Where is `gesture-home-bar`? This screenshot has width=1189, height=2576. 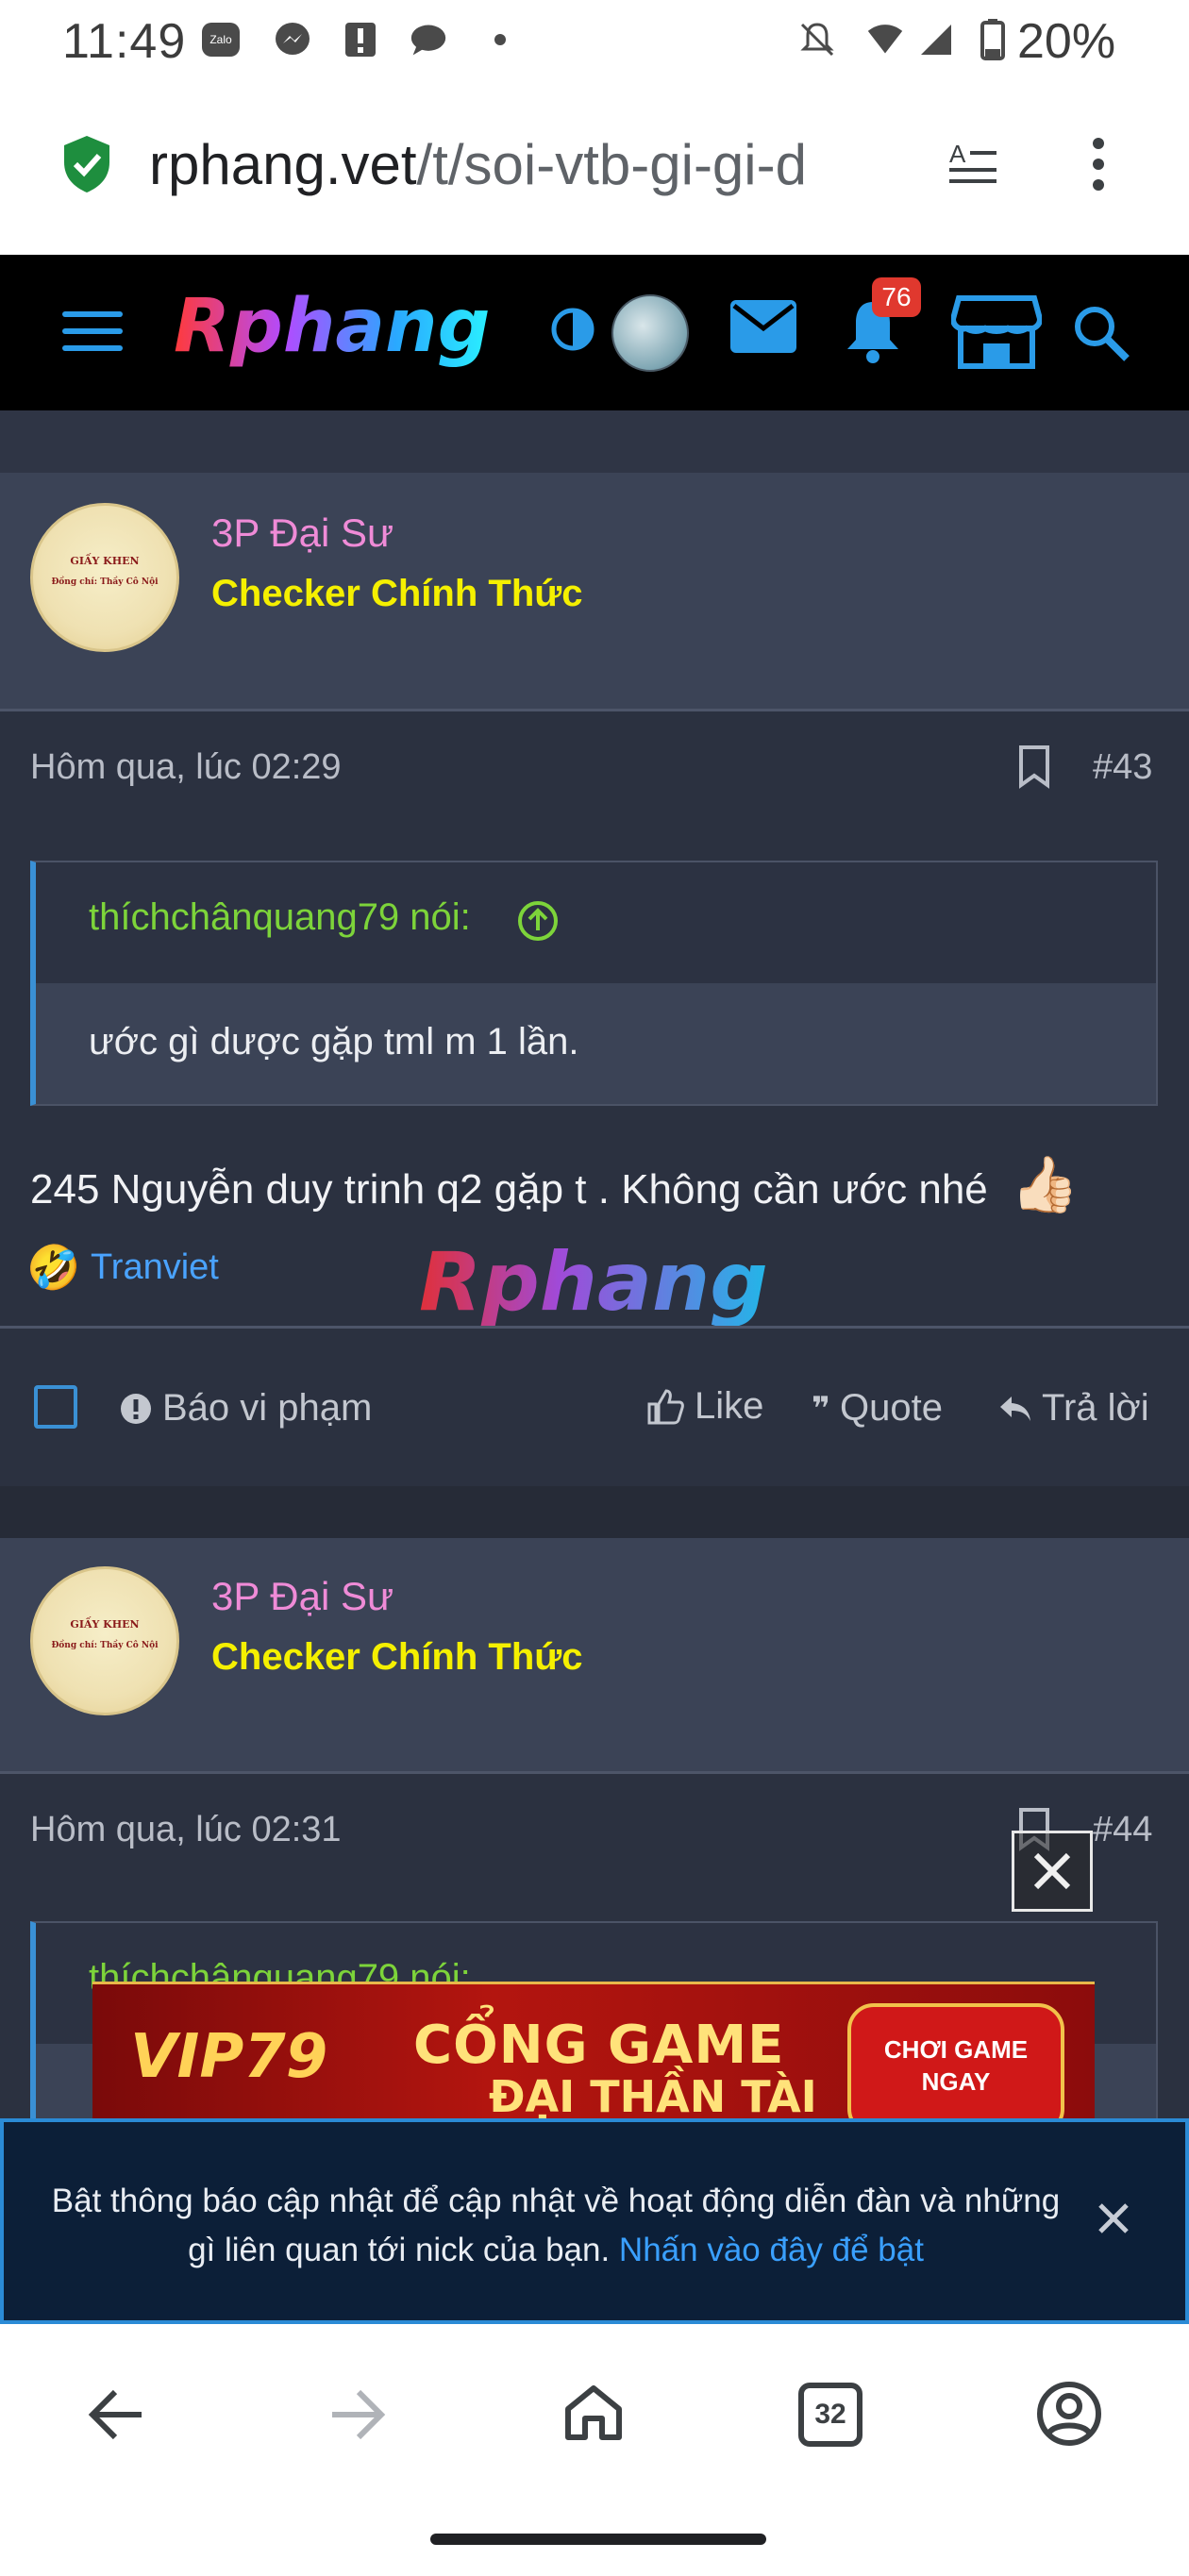
gesture-home-bar is located at coordinates (598, 2539).